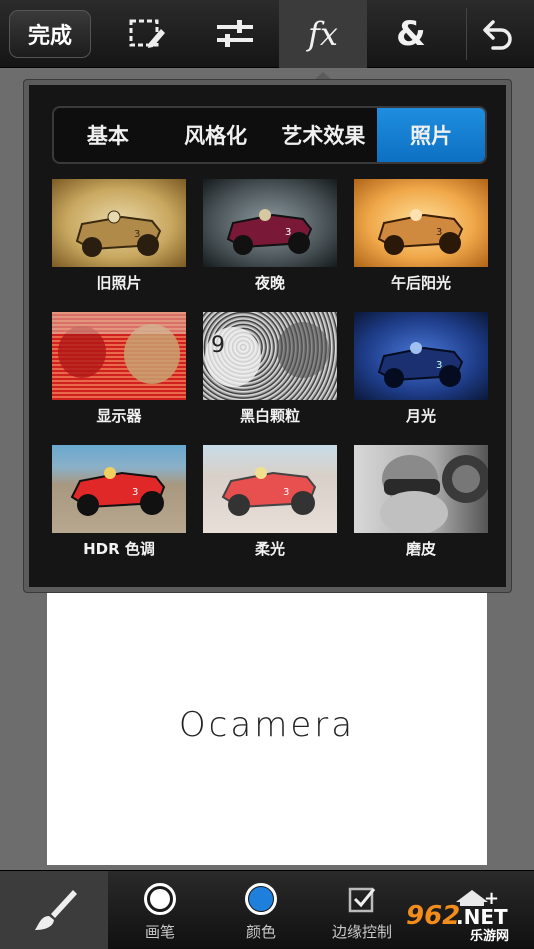 The height and width of the screenshot is (949, 534). I want to click on edge-check-icon, so click(362, 900).